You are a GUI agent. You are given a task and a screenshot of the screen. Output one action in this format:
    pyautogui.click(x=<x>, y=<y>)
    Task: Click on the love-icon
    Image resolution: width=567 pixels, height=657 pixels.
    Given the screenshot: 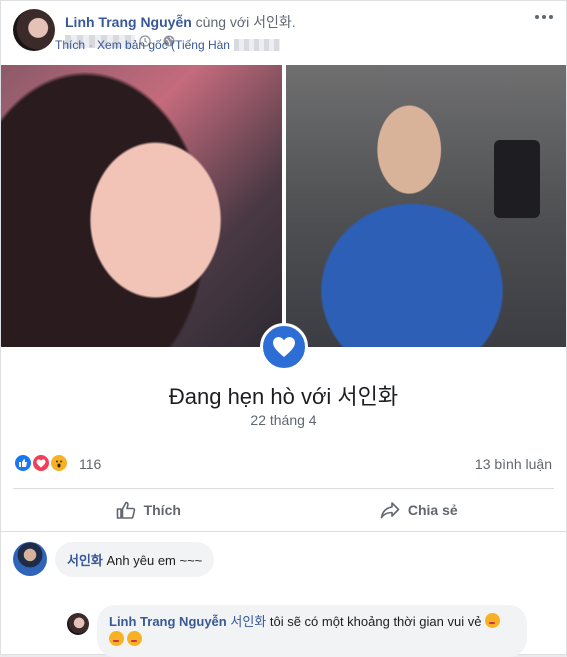 What is the action you would take?
    pyautogui.click(x=41, y=463)
    